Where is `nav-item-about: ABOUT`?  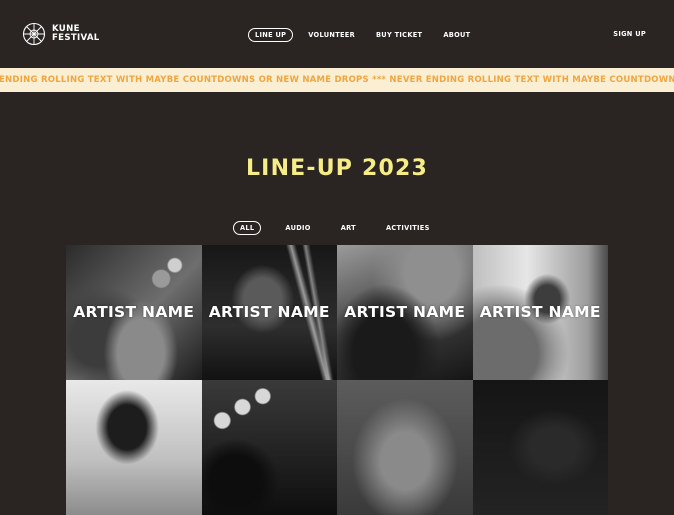 nav-item-about: ABOUT is located at coordinates (456, 35).